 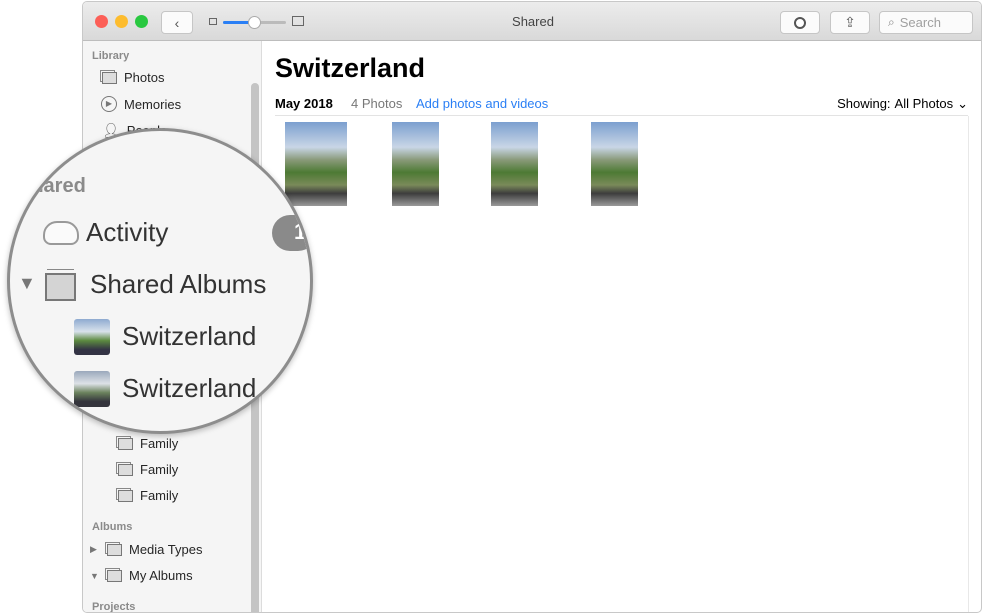 I want to click on projects-header: Projects, so click(x=114, y=607).